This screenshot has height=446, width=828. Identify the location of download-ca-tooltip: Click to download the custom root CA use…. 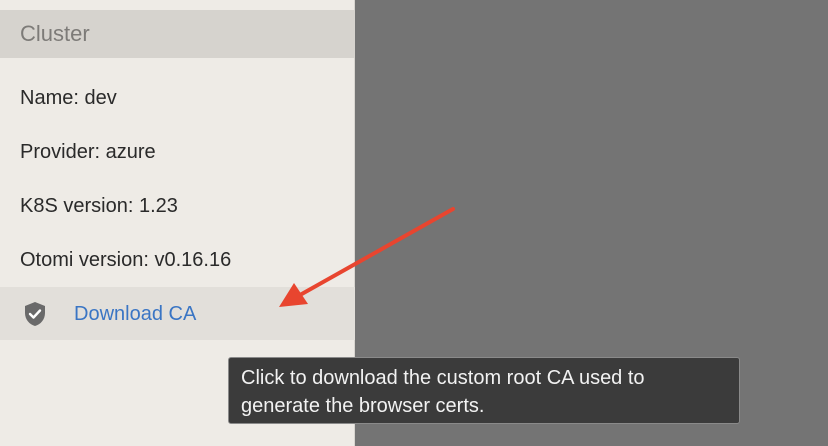
(484, 390).